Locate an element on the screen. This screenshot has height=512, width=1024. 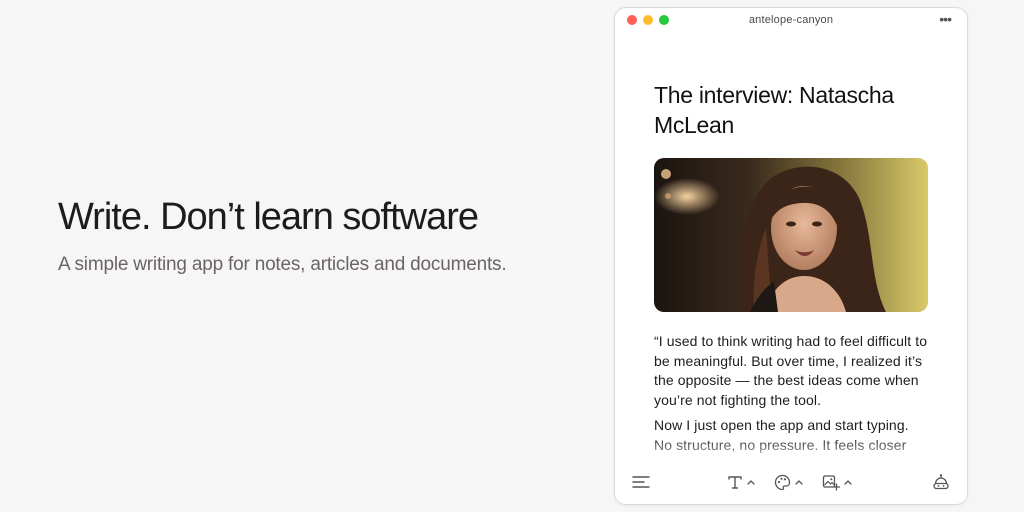
ellipsis-icon: ••• is located at coordinates (945, 19).